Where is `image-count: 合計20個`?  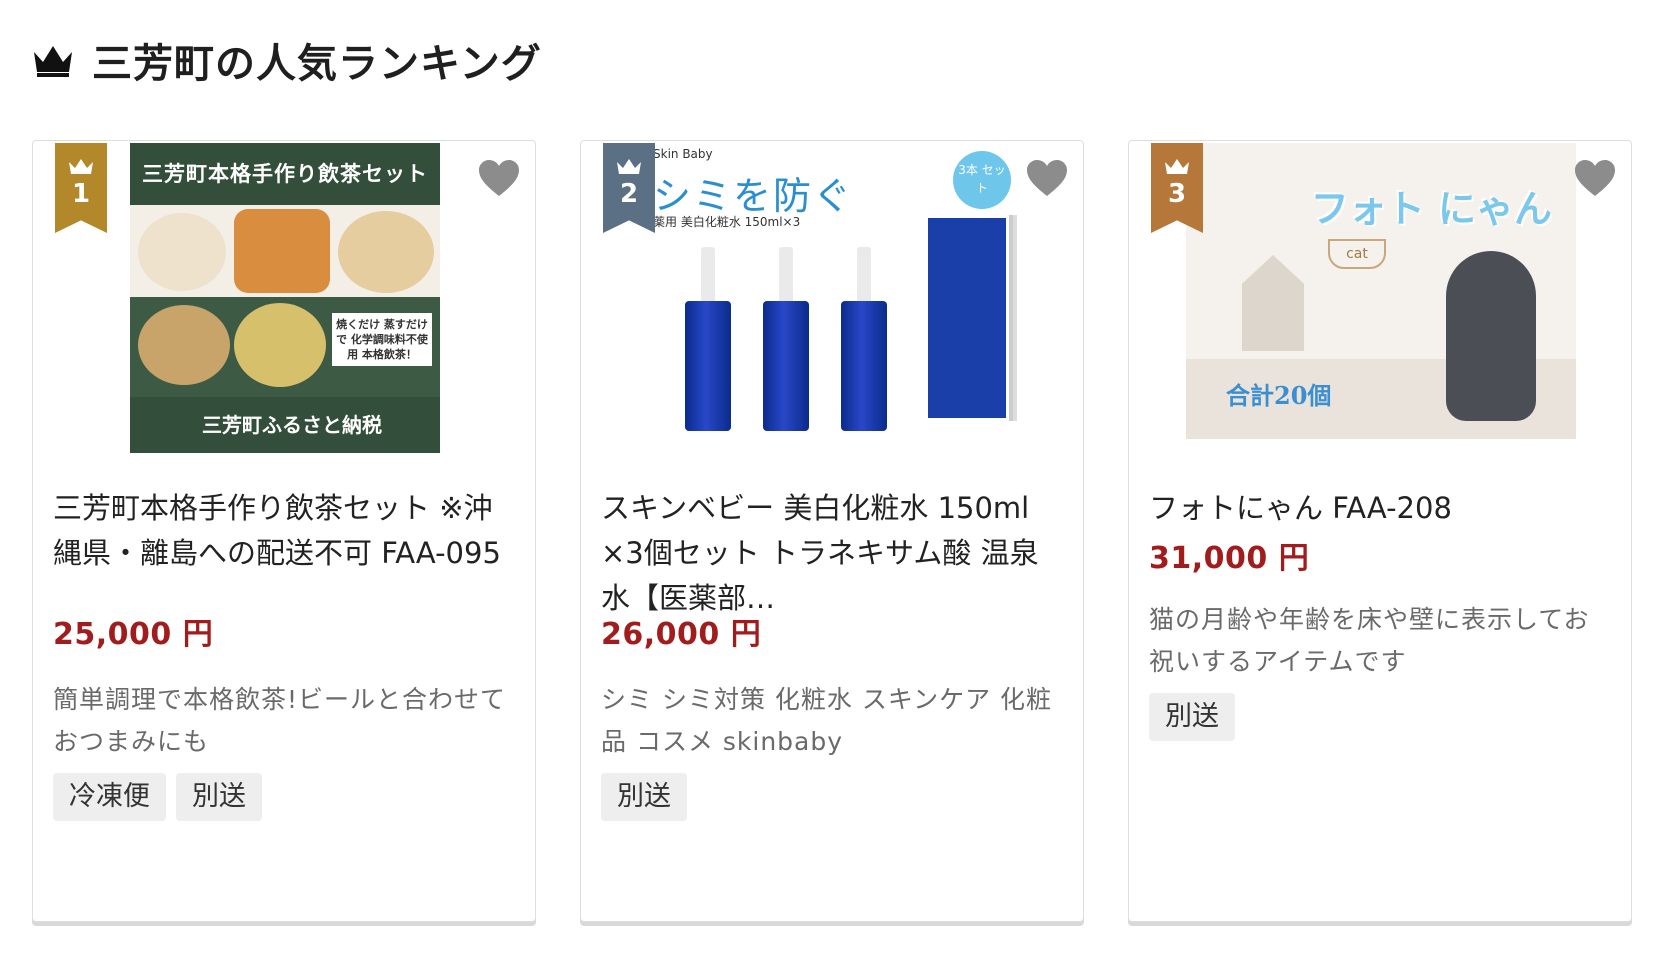 image-count: 合計20個 is located at coordinates (1279, 395).